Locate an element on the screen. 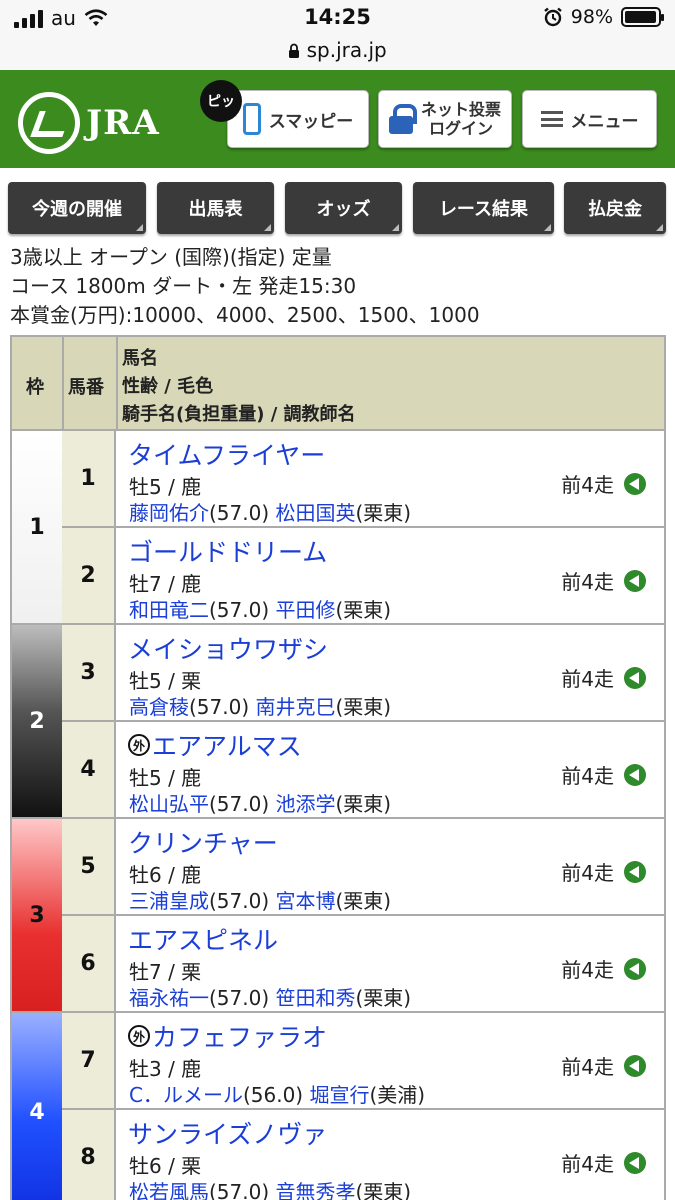 The image size is (675, 1200). frame-cell-1: 1 is located at coordinates (37, 528).